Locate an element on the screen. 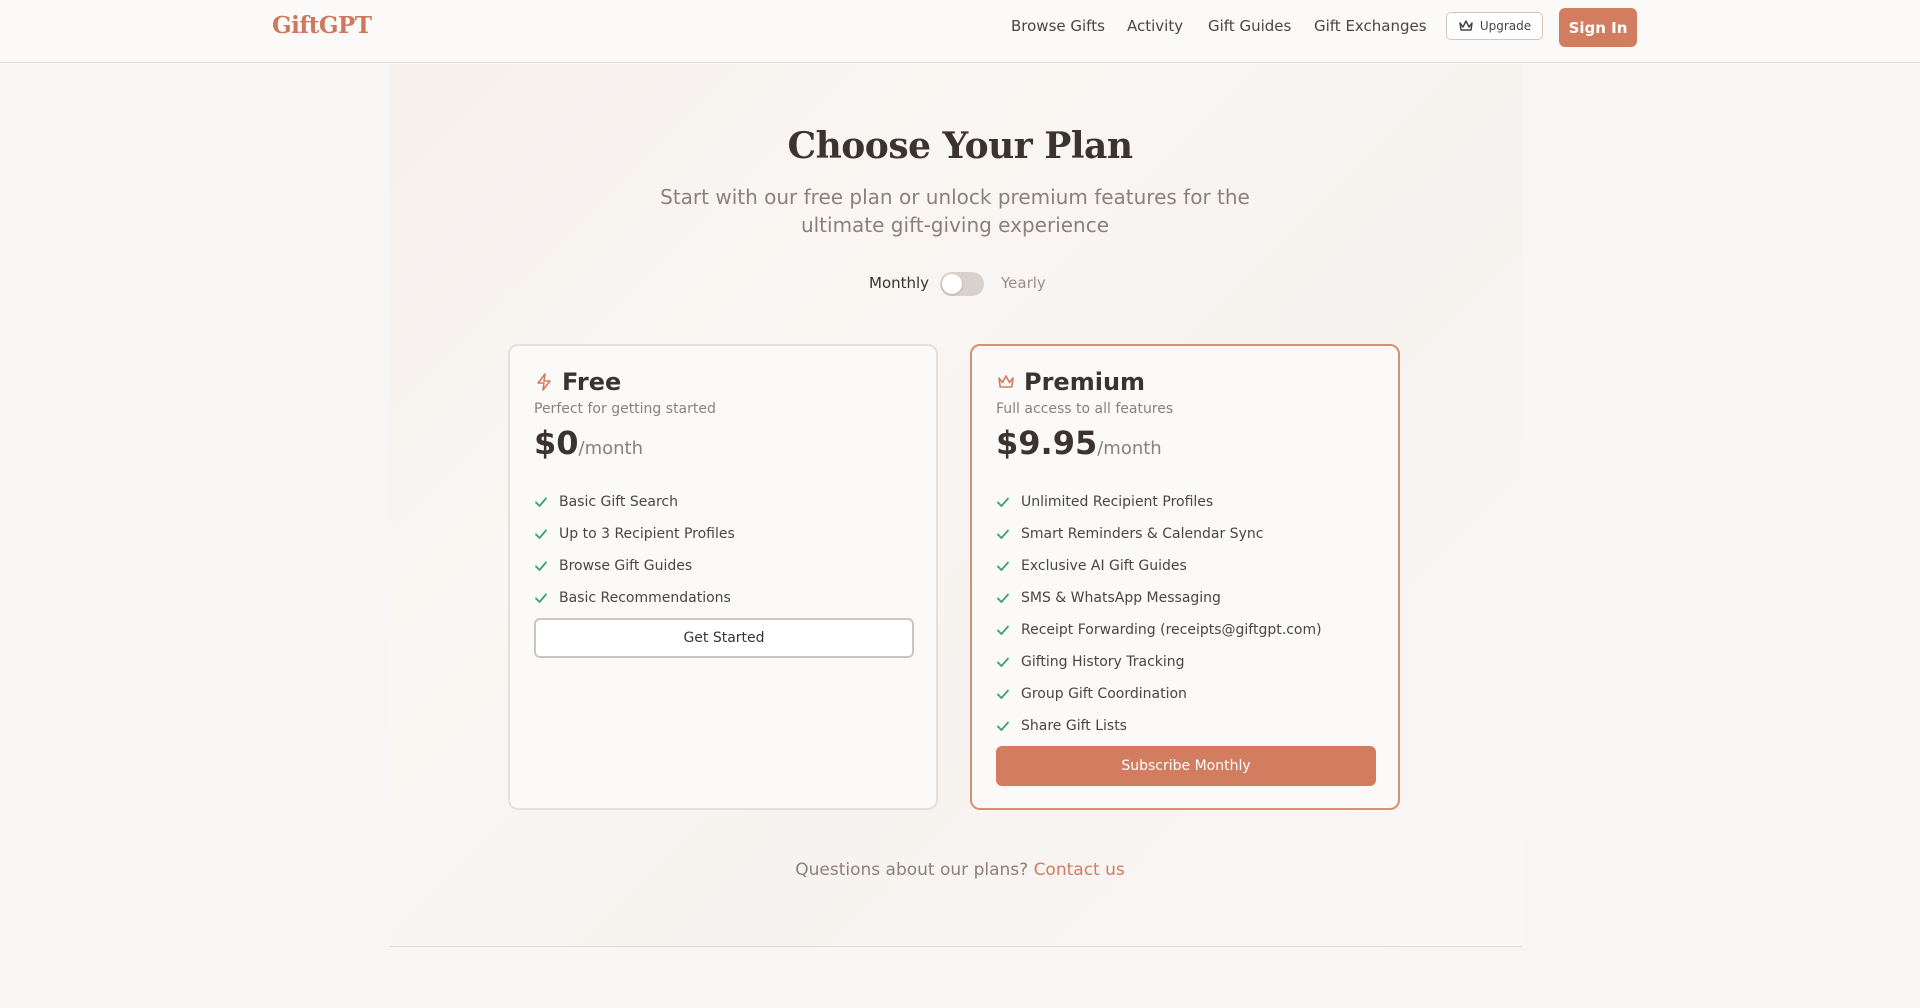  feature-item: Basic Recommendations is located at coordinates (634, 598).